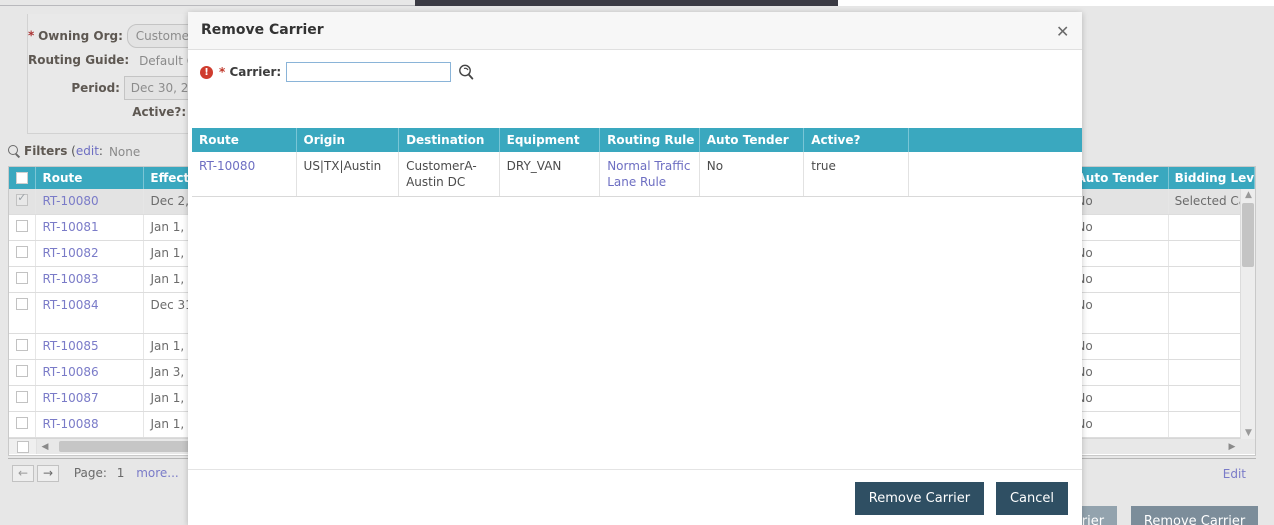 This screenshot has height=525, width=1274. Describe the element at coordinates (635, 31) in the screenshot. I see `modal-header: Remove Carrier ✕` at that location.